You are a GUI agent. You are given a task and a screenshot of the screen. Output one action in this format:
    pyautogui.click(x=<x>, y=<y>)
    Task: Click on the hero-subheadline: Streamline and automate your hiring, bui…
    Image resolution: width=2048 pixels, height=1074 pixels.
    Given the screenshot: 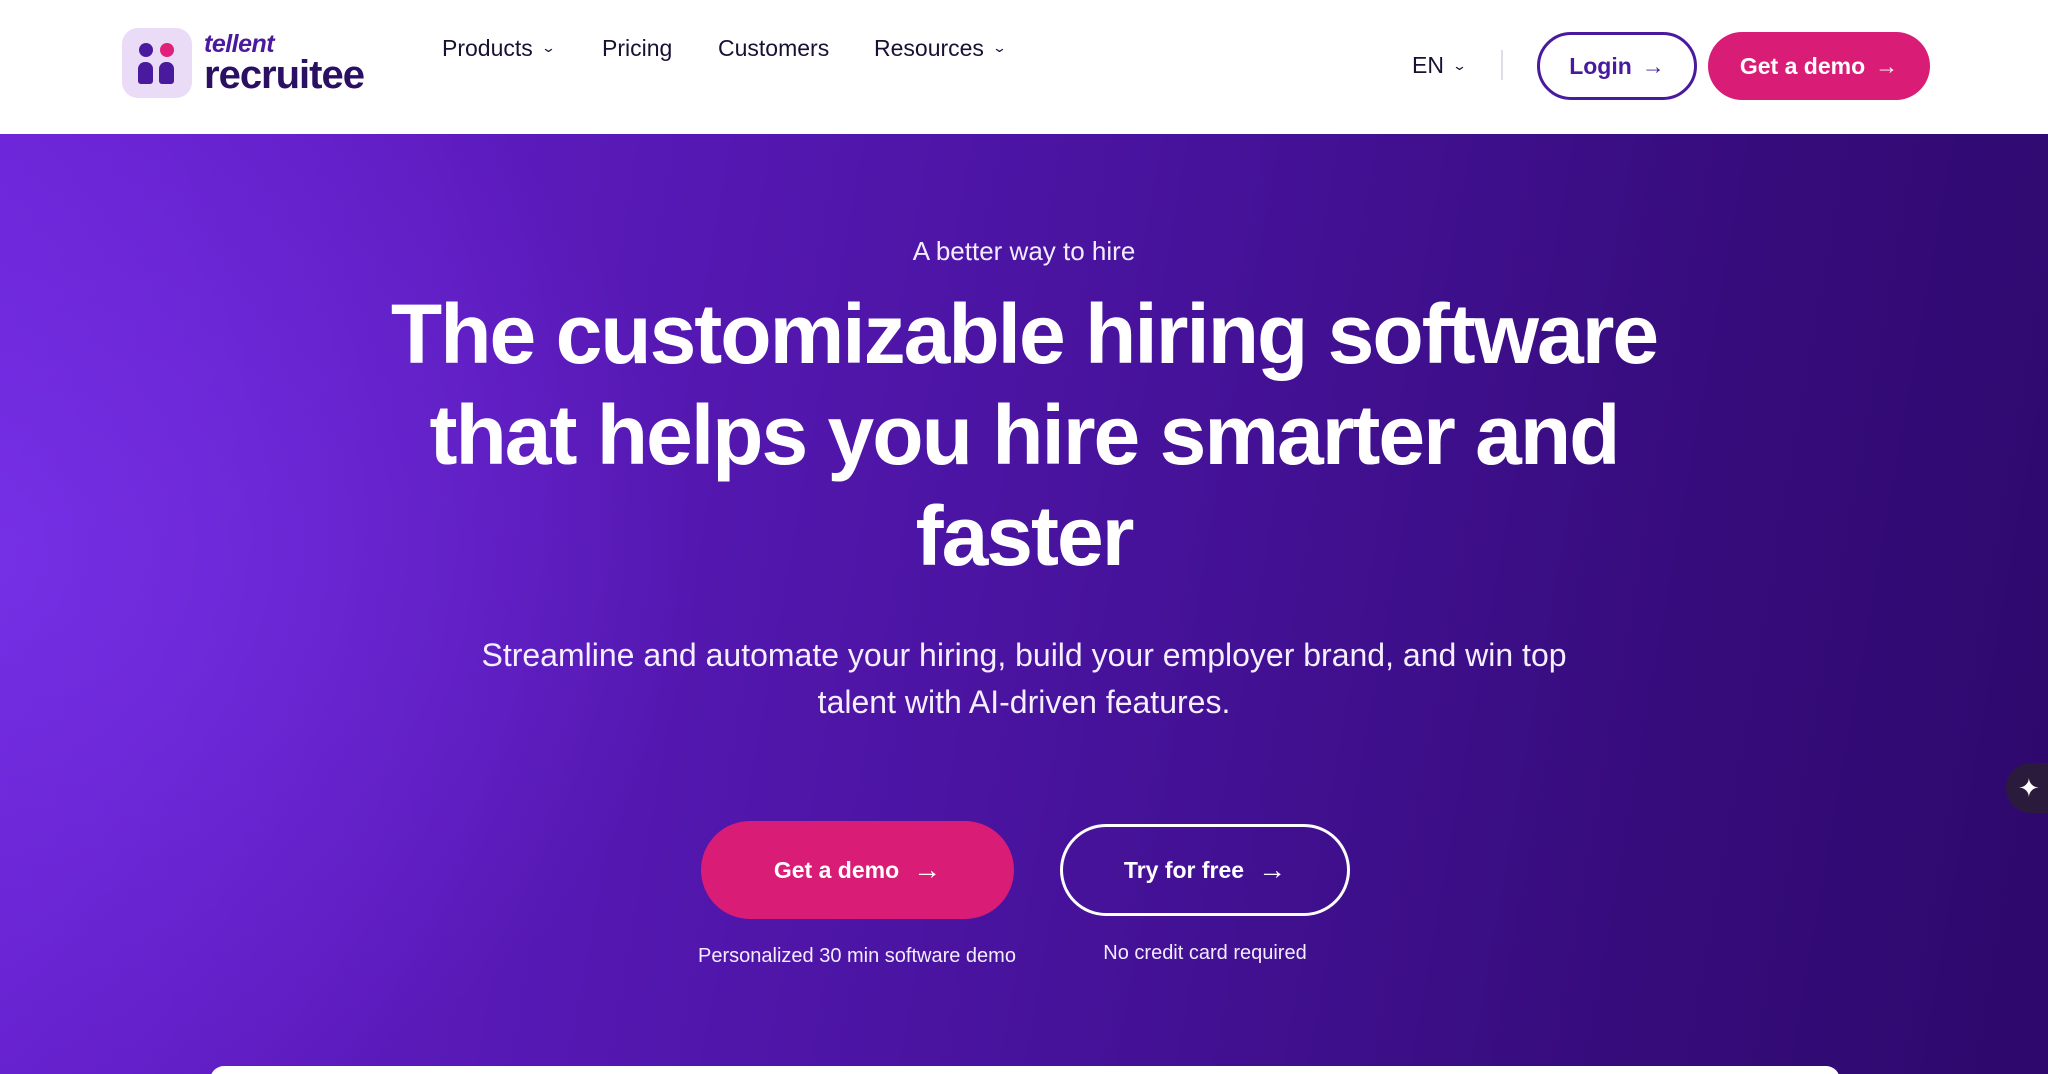 What is the action you would take?
    pyautogui.click(x=1024, y=678)
    